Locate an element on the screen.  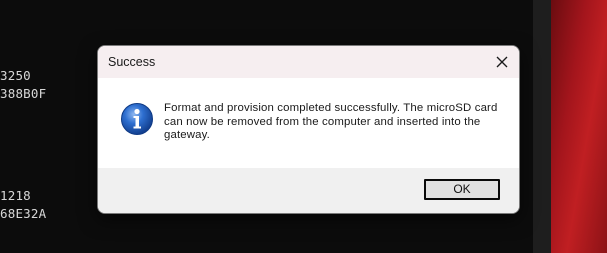
information-icon is located at coordinates (137, 119).